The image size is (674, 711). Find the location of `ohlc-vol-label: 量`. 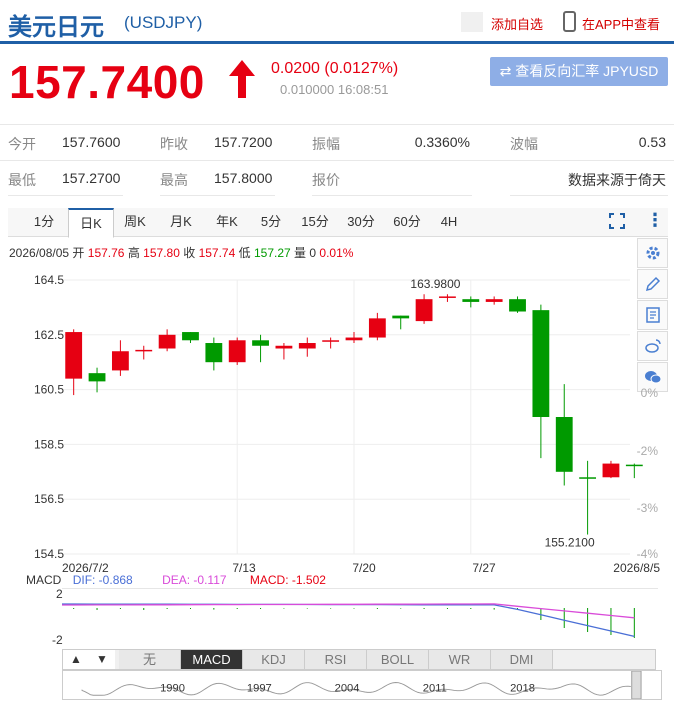

ohlc-vol-label: 量 is located at coordinates (300, 253).